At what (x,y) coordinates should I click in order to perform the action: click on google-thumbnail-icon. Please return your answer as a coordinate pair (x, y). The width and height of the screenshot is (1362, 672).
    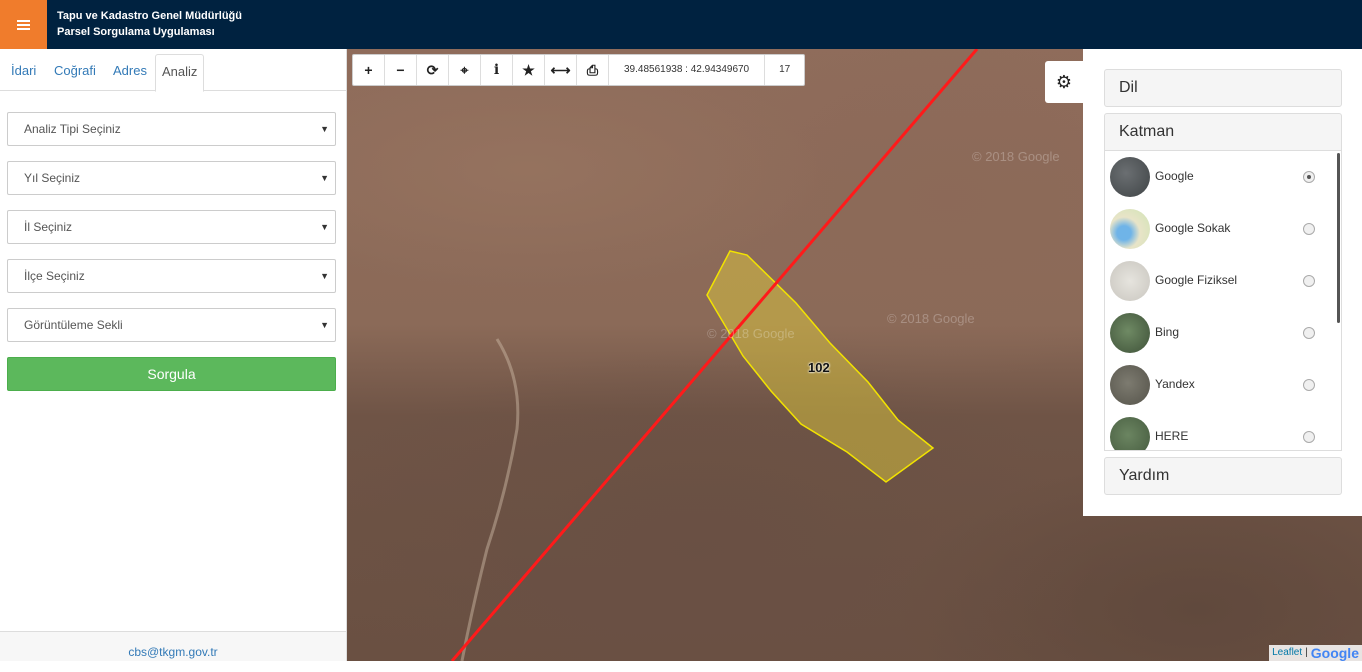
    Looking at the image, I should click on (1130, 177).